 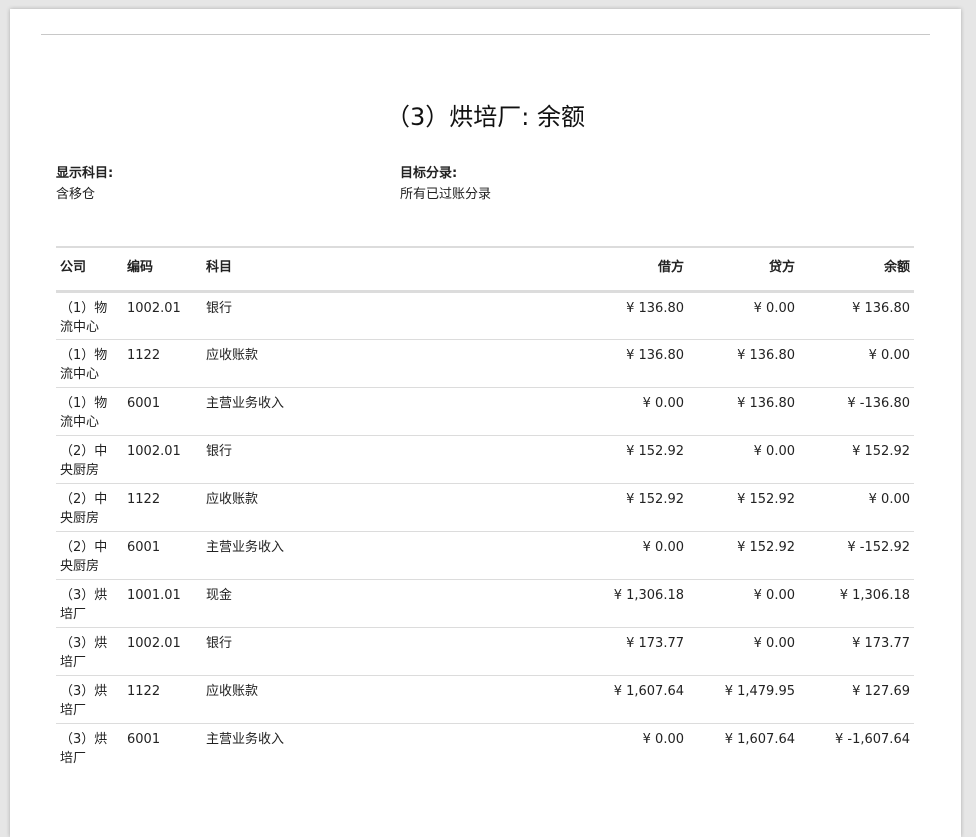 What do you see at coordinates (485, 459) in the screenshot?
I see `table-row: （2）中央厨房 1002.01 银行 ¥ 152.92 ¥ 0.00 ¥ 152.92` at bounding box center [485, 459].